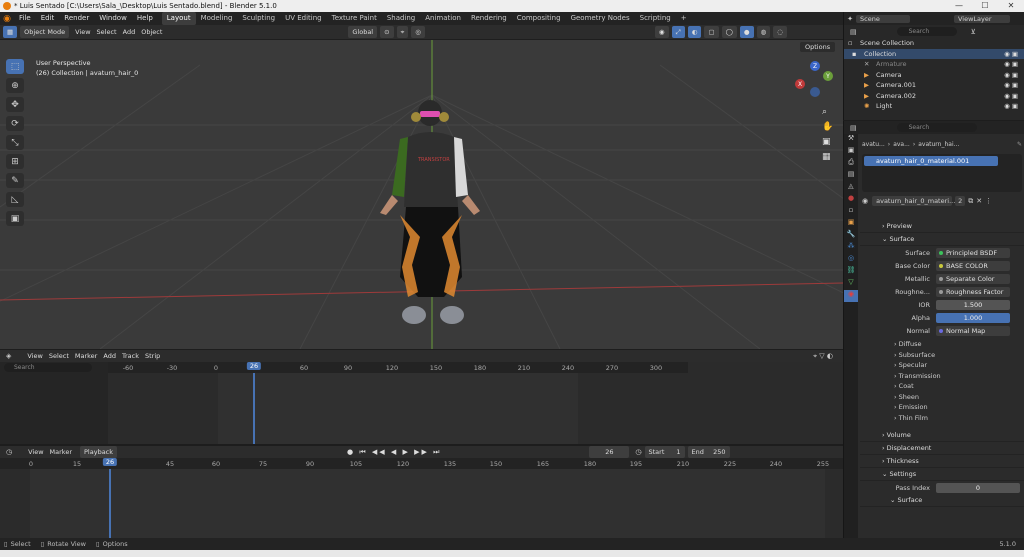  I want to click on rotate-tool-icon: ⟳, so click(15, 123).